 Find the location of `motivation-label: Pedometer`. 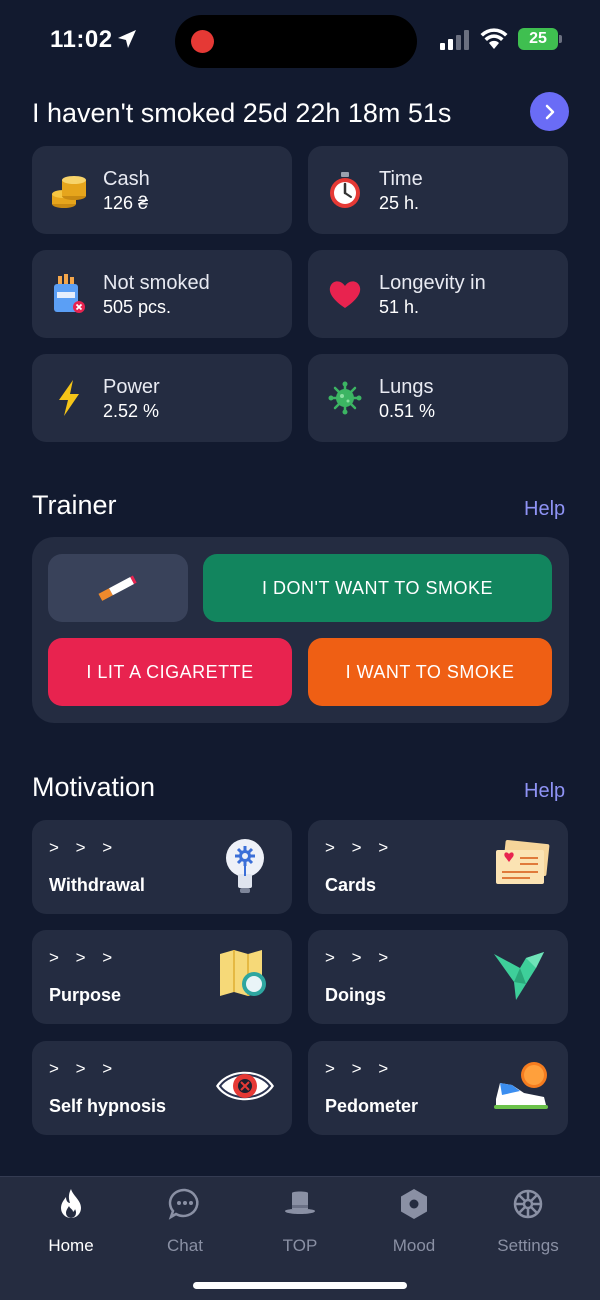

motivation-label: Pedometer is located at coordinates (372, 1106).